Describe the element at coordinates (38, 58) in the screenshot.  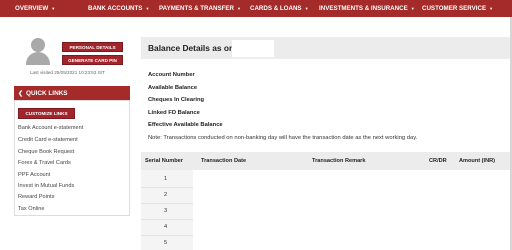
I see `avatar-body` at that location.